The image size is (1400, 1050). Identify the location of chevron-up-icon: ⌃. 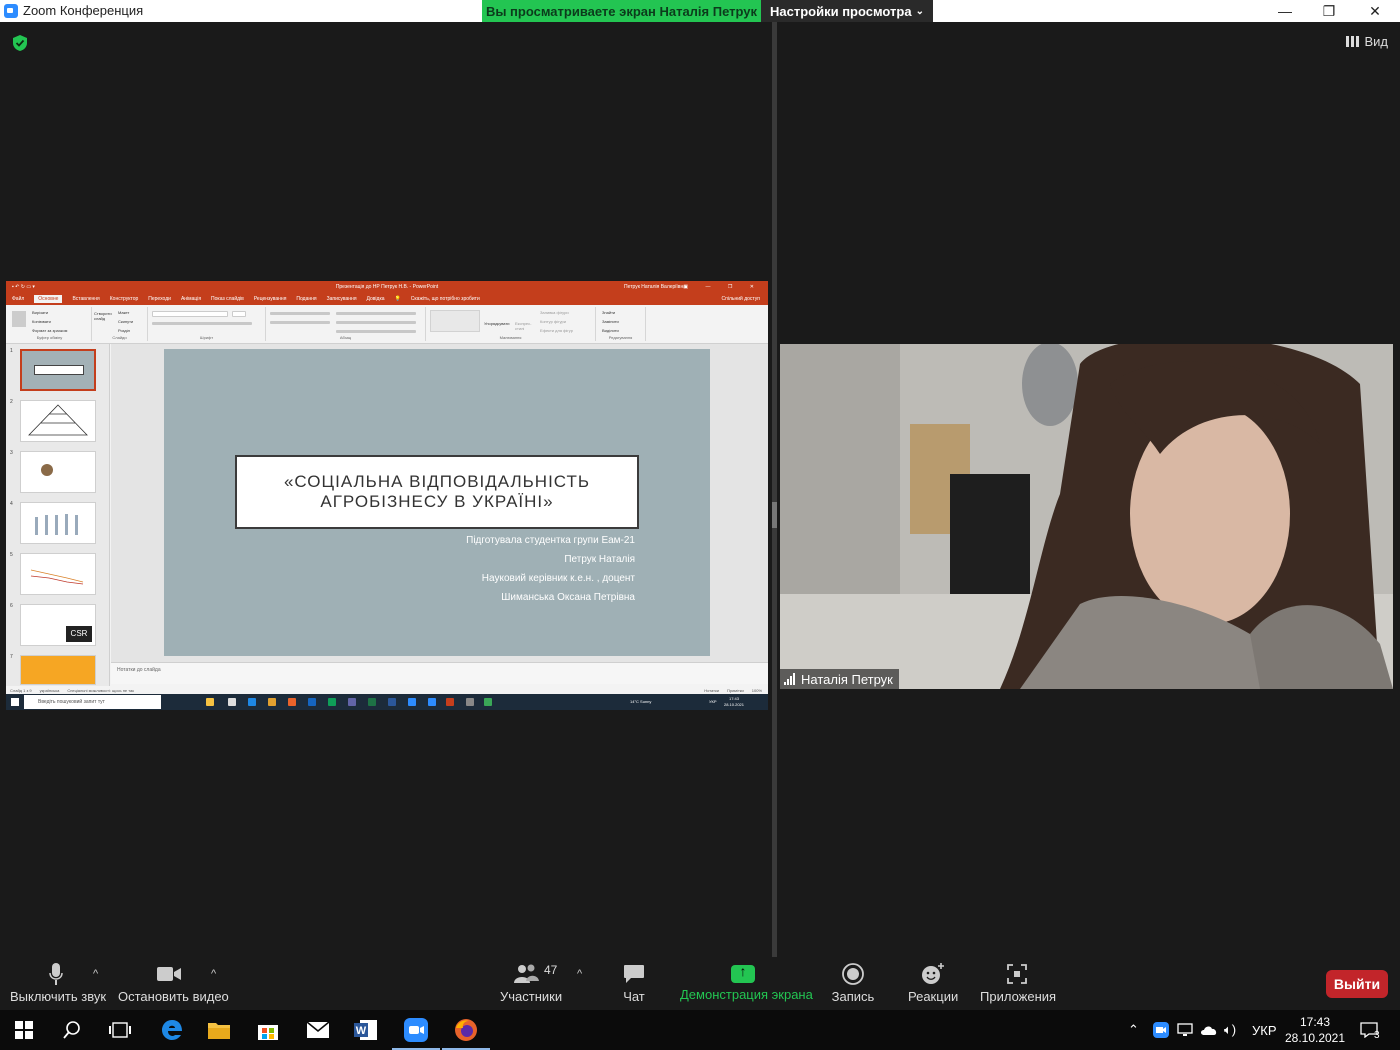
(1133, 1029).